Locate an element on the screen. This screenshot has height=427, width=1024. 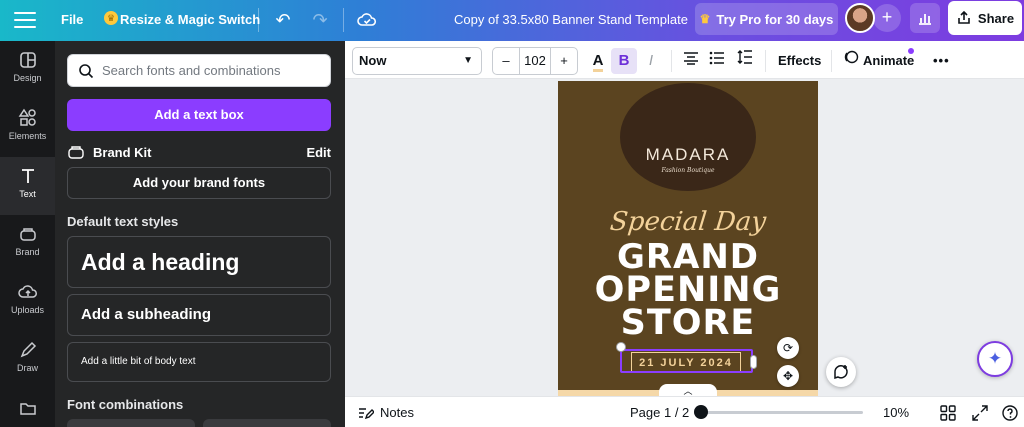
decrease-font-size-button: – is located at coordinates (506, 61).